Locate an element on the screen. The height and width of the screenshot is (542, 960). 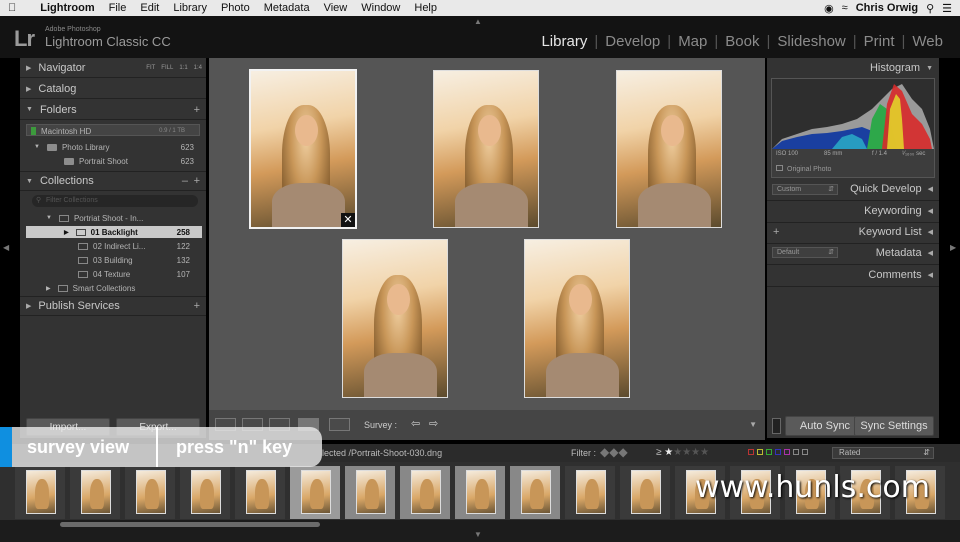
module-slideshow: Slideshow is located at coordinates (811, 41).